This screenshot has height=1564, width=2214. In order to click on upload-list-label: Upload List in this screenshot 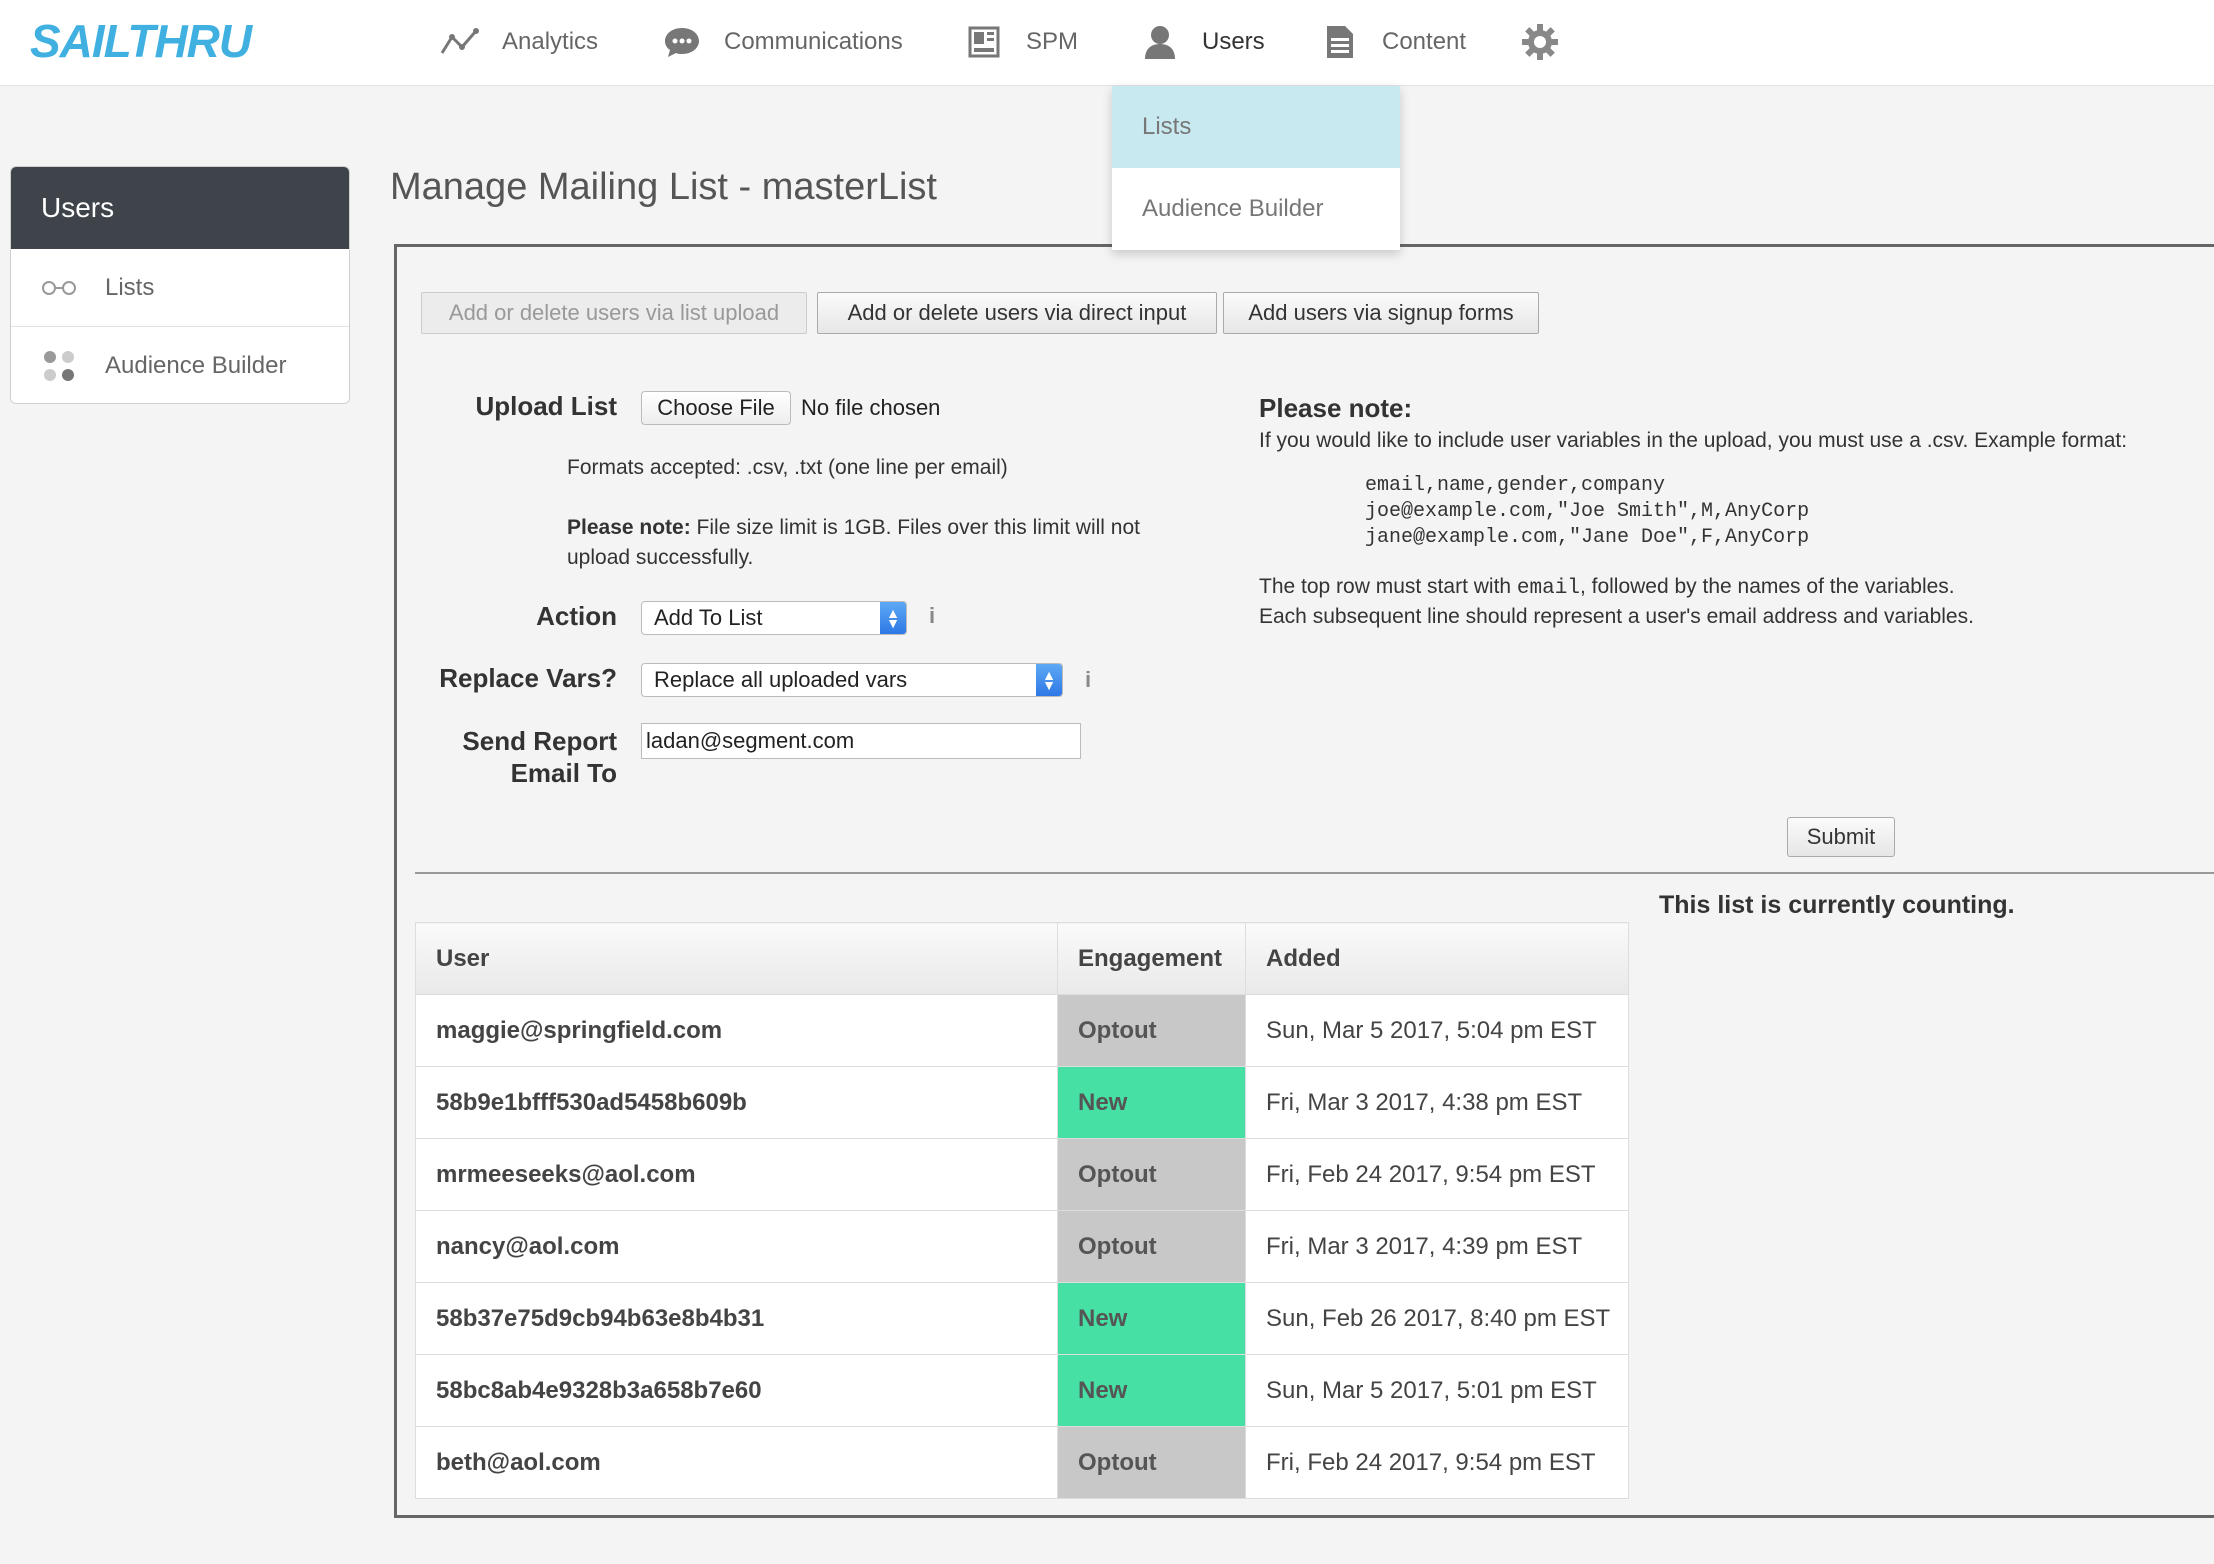, I will do `click(546, 406)`.